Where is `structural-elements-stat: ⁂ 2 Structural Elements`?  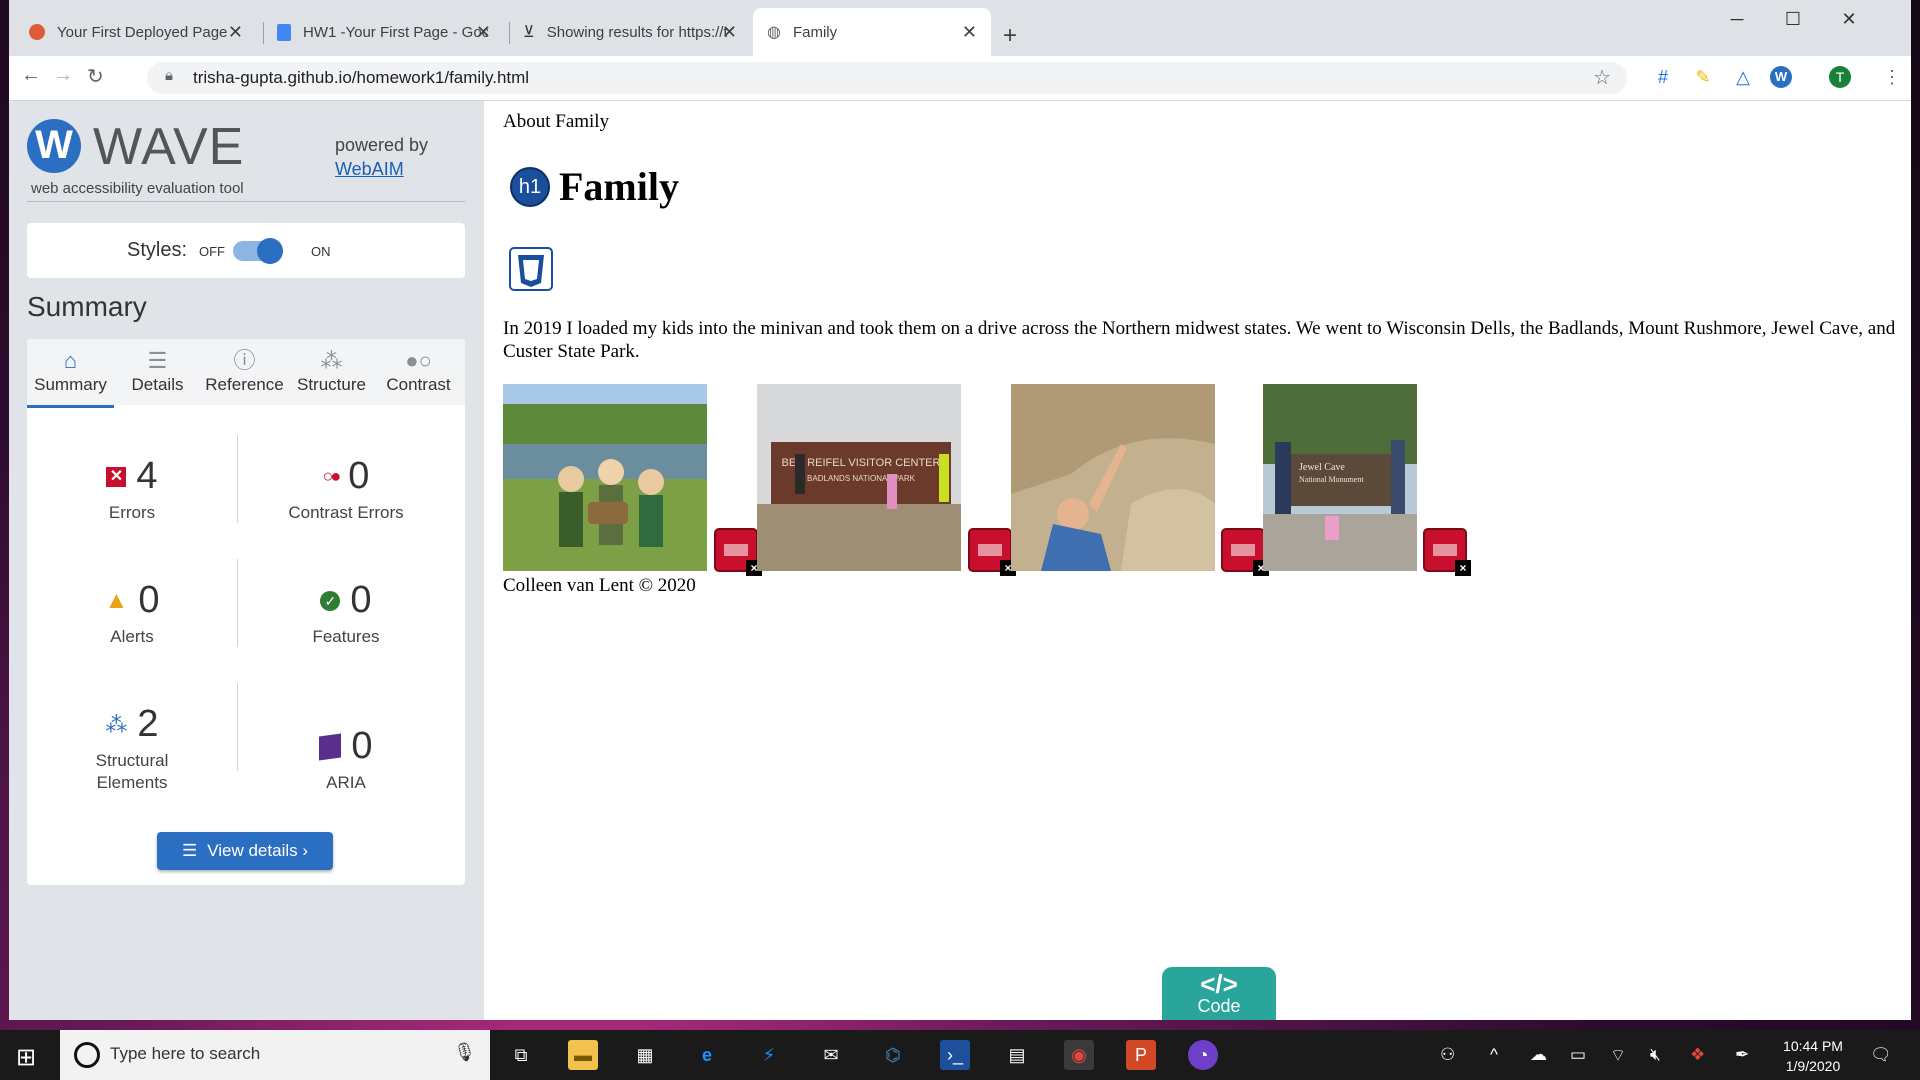 structural-elements-stat: ⁂ 2 Structural Elements is located at coordinates (132, 748).